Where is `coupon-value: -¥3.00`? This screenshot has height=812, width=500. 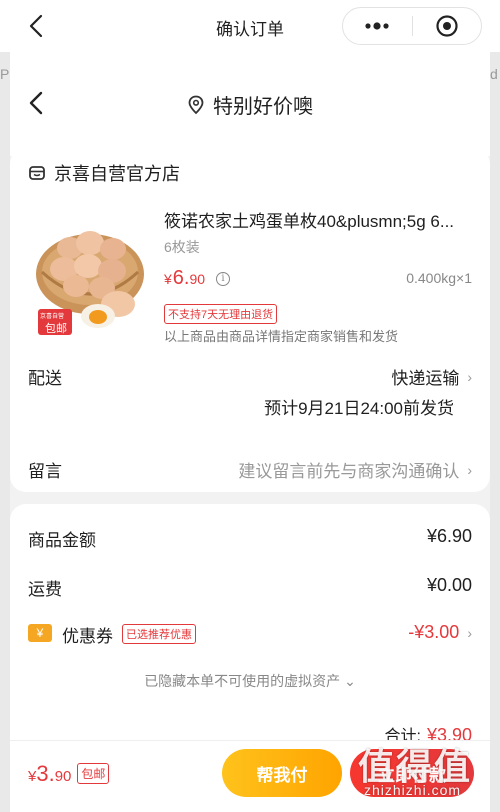
coupon-value: -¥3.00 is located at coordinates (434, 632).